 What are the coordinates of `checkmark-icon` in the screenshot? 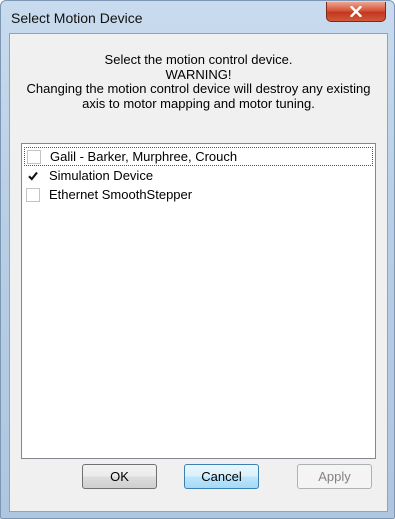 It's located at (33, 176).